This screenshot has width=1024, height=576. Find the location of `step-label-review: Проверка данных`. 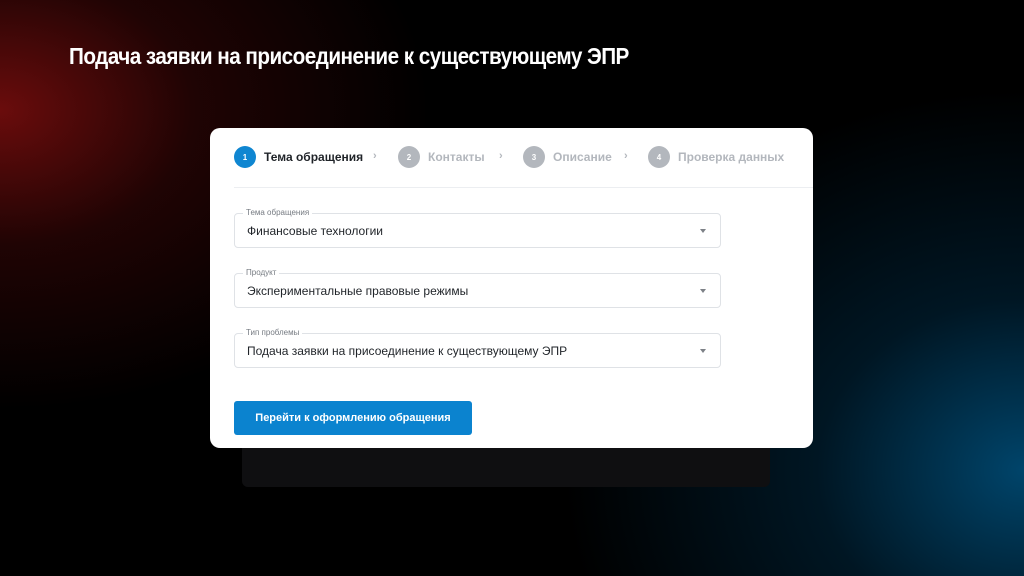

step-label-review: Проверка данных is located at coordinates (731, 157).